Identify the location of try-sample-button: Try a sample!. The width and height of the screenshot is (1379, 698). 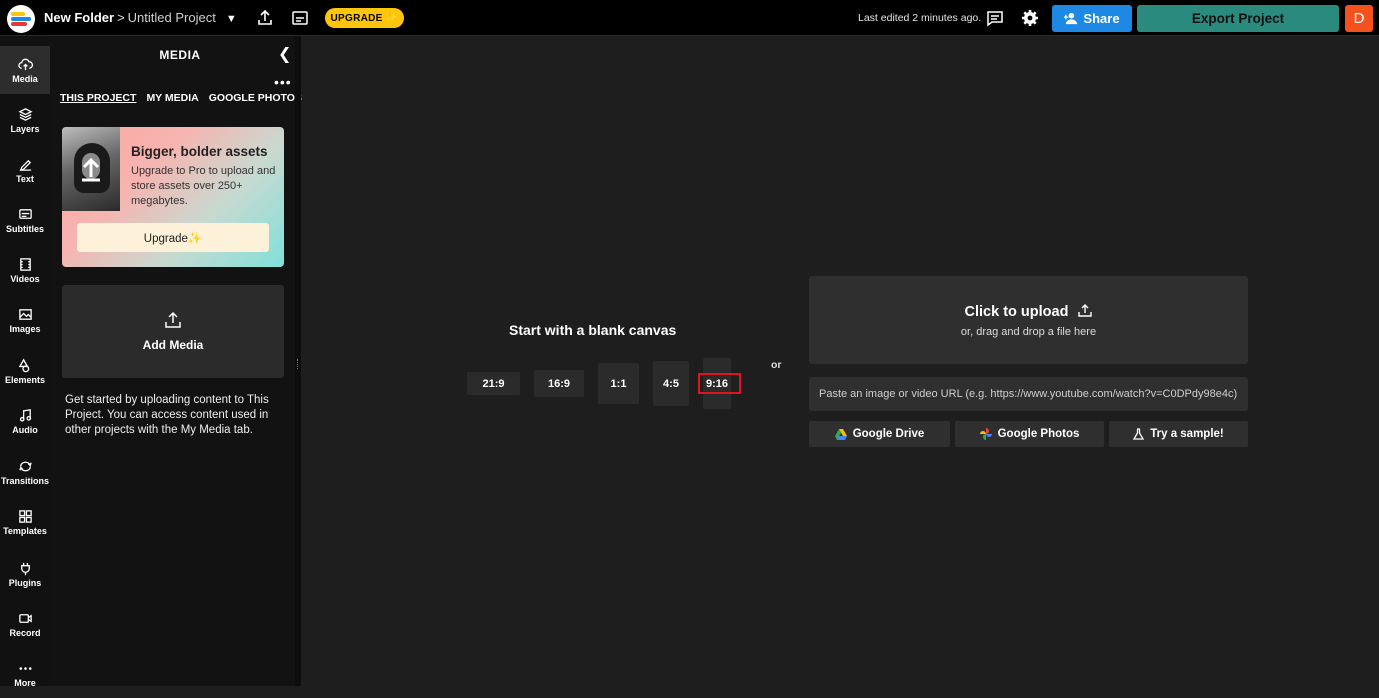
(1178, 434).